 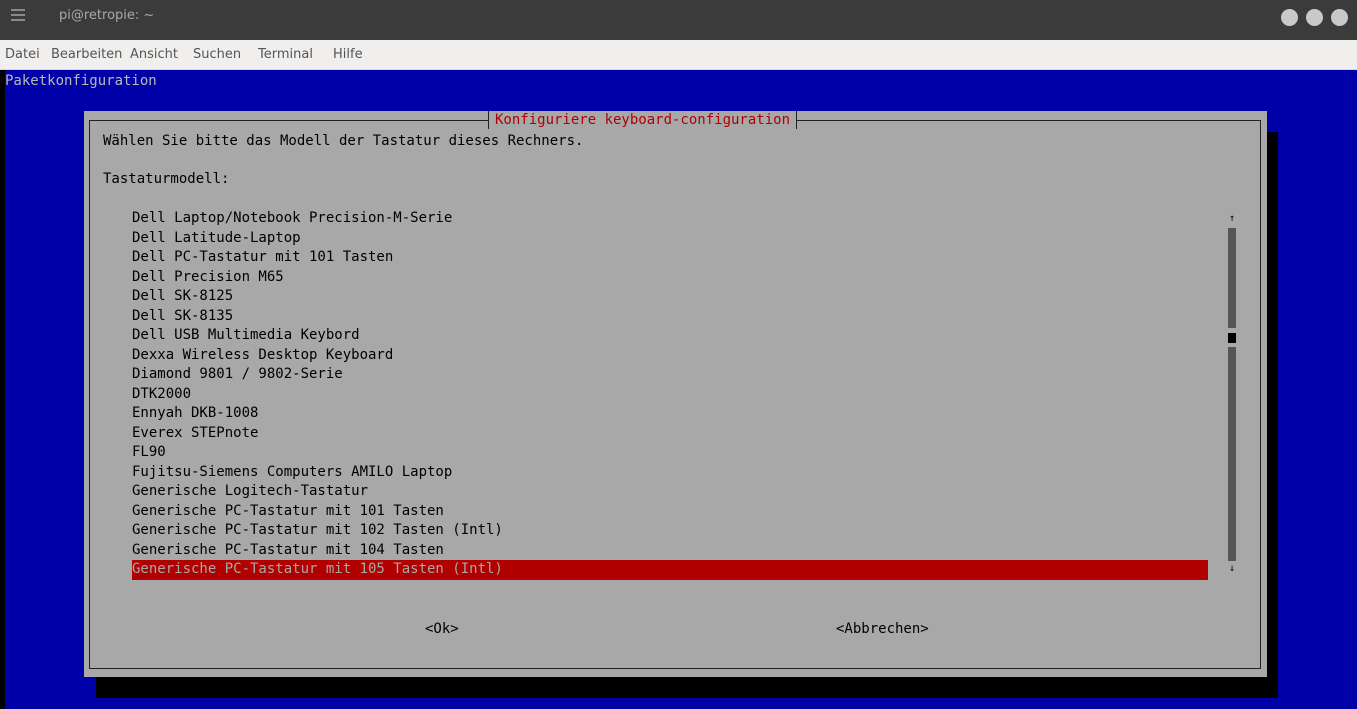 What do you see at coordinates (670, 551) in the screenshot?
I see `list-item: Generische PC-Tastatur mit 104 Tasten` at bounding box center [670, 551].